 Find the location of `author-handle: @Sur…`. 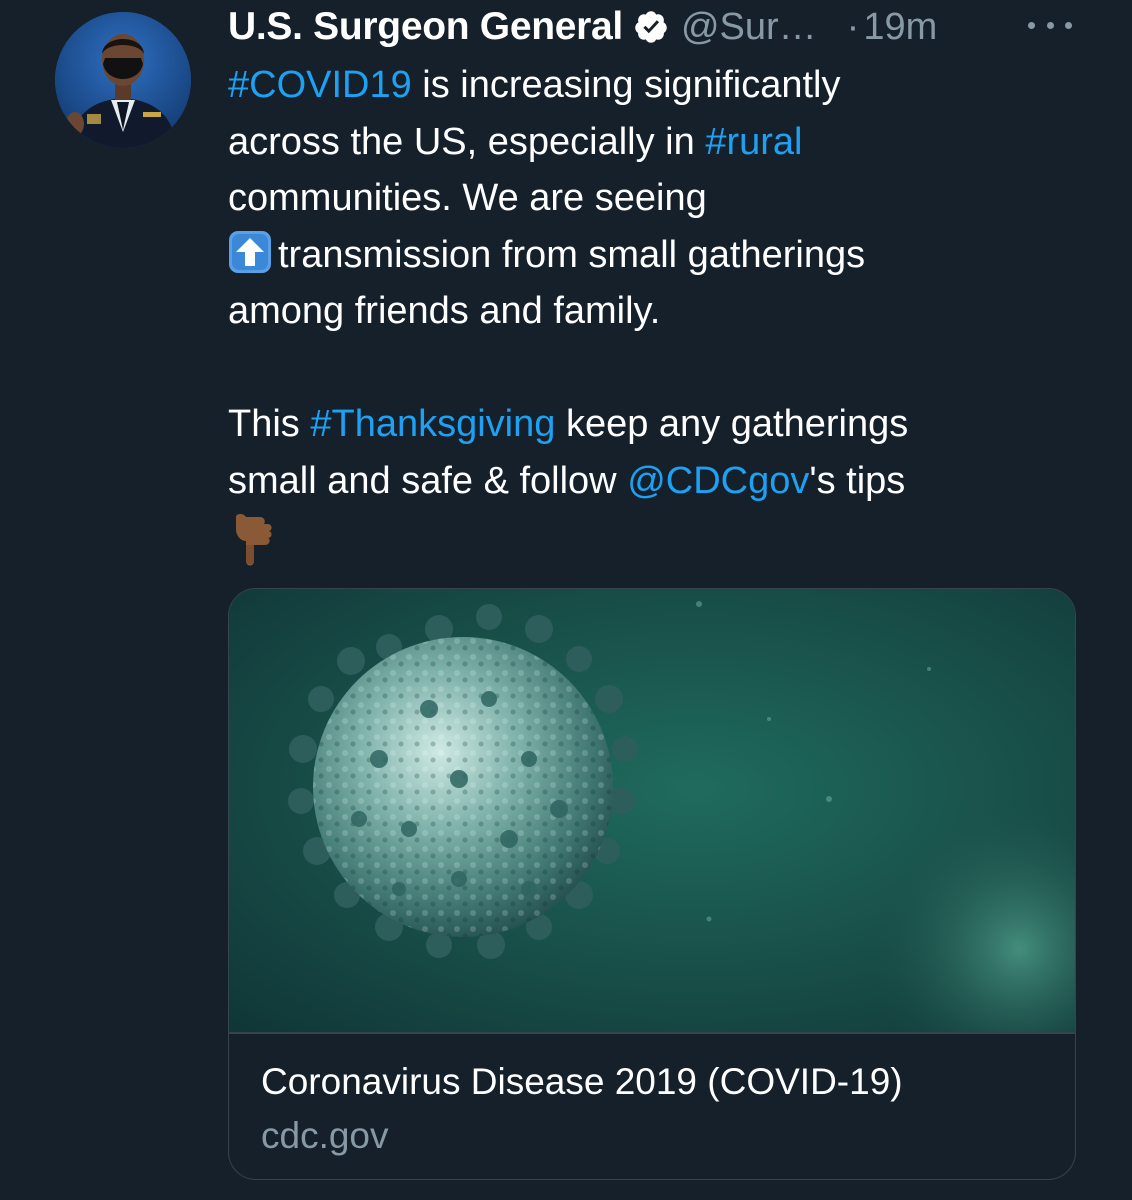

author-handle: @Sur… is located at coordinates (749, 27).